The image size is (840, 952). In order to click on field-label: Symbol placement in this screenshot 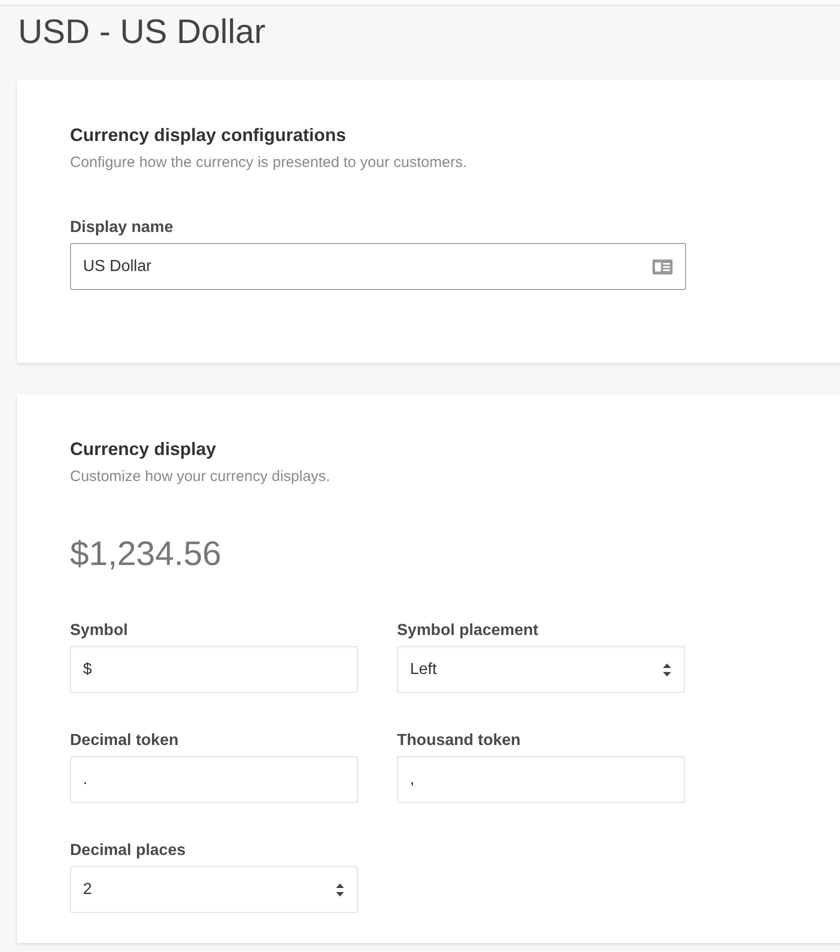, I will do `click(468, 631)`.